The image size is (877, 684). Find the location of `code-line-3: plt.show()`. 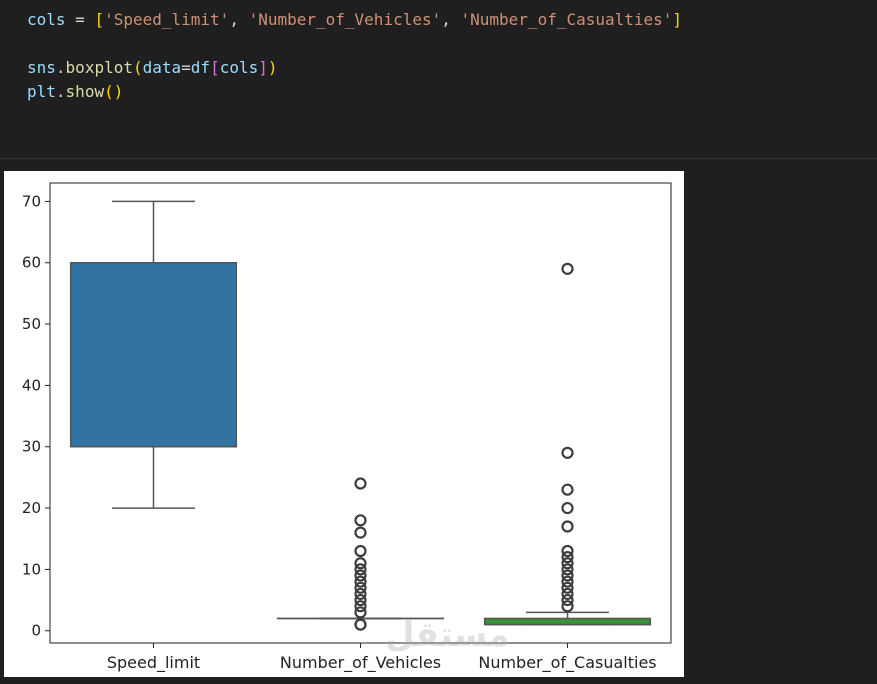

code-line-3: plt.show() is located at coordinates (75, 92).